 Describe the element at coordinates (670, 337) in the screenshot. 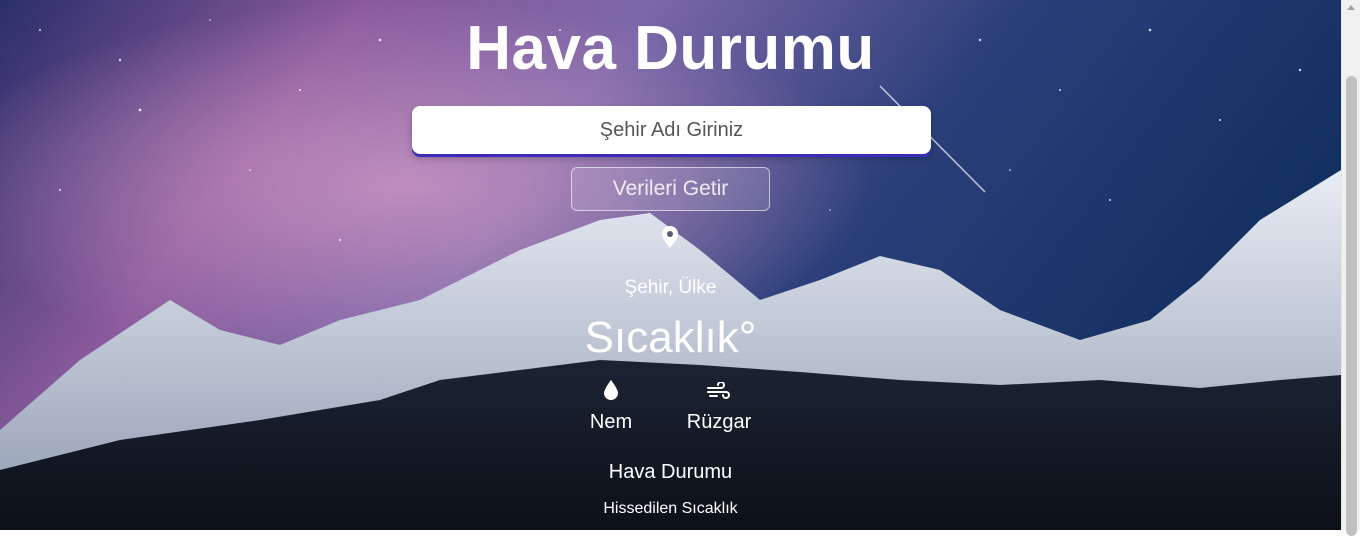

I see `temperature-value: Sıcaklık°` at that location.